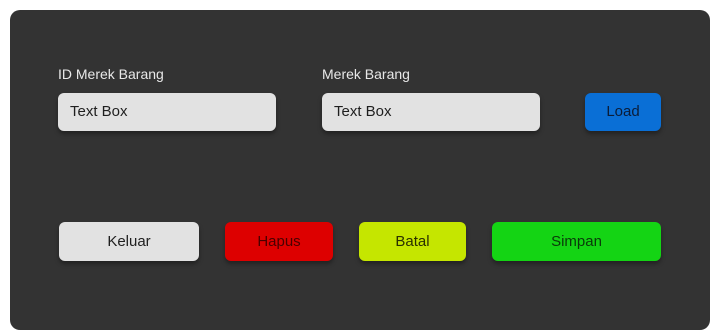 This screenshot has width=716, height=334. Describe the element at coordinates (111, 74) in the screenshot. I see `id-merek-barang-label: ID Merek Barang` at that location.